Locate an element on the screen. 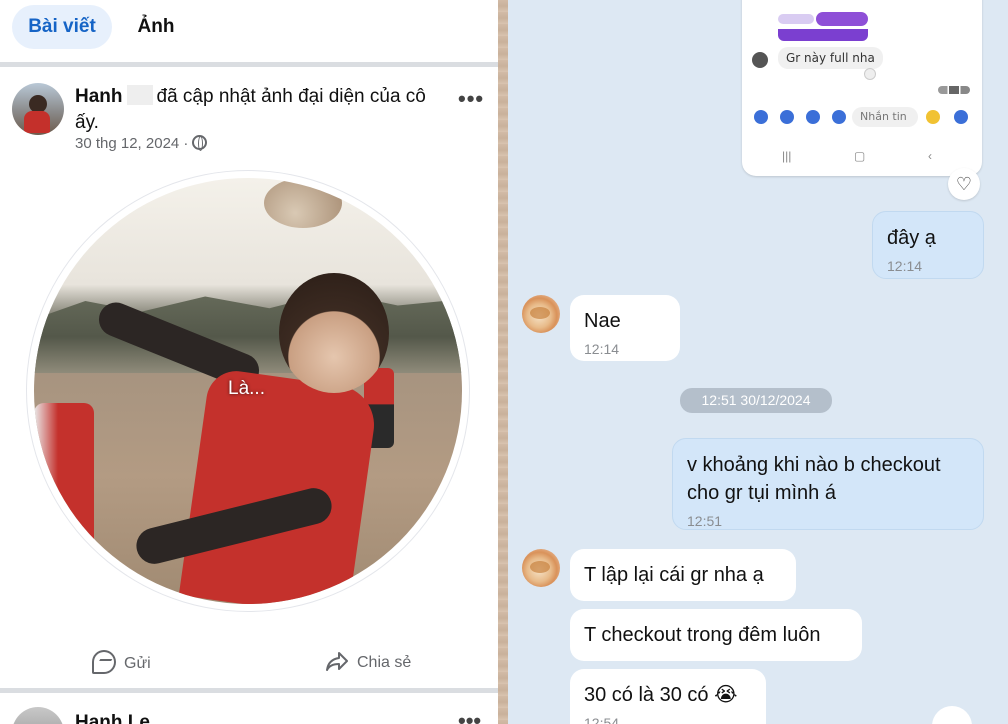  section-divider-bottom is located at coordinates (249, 690).